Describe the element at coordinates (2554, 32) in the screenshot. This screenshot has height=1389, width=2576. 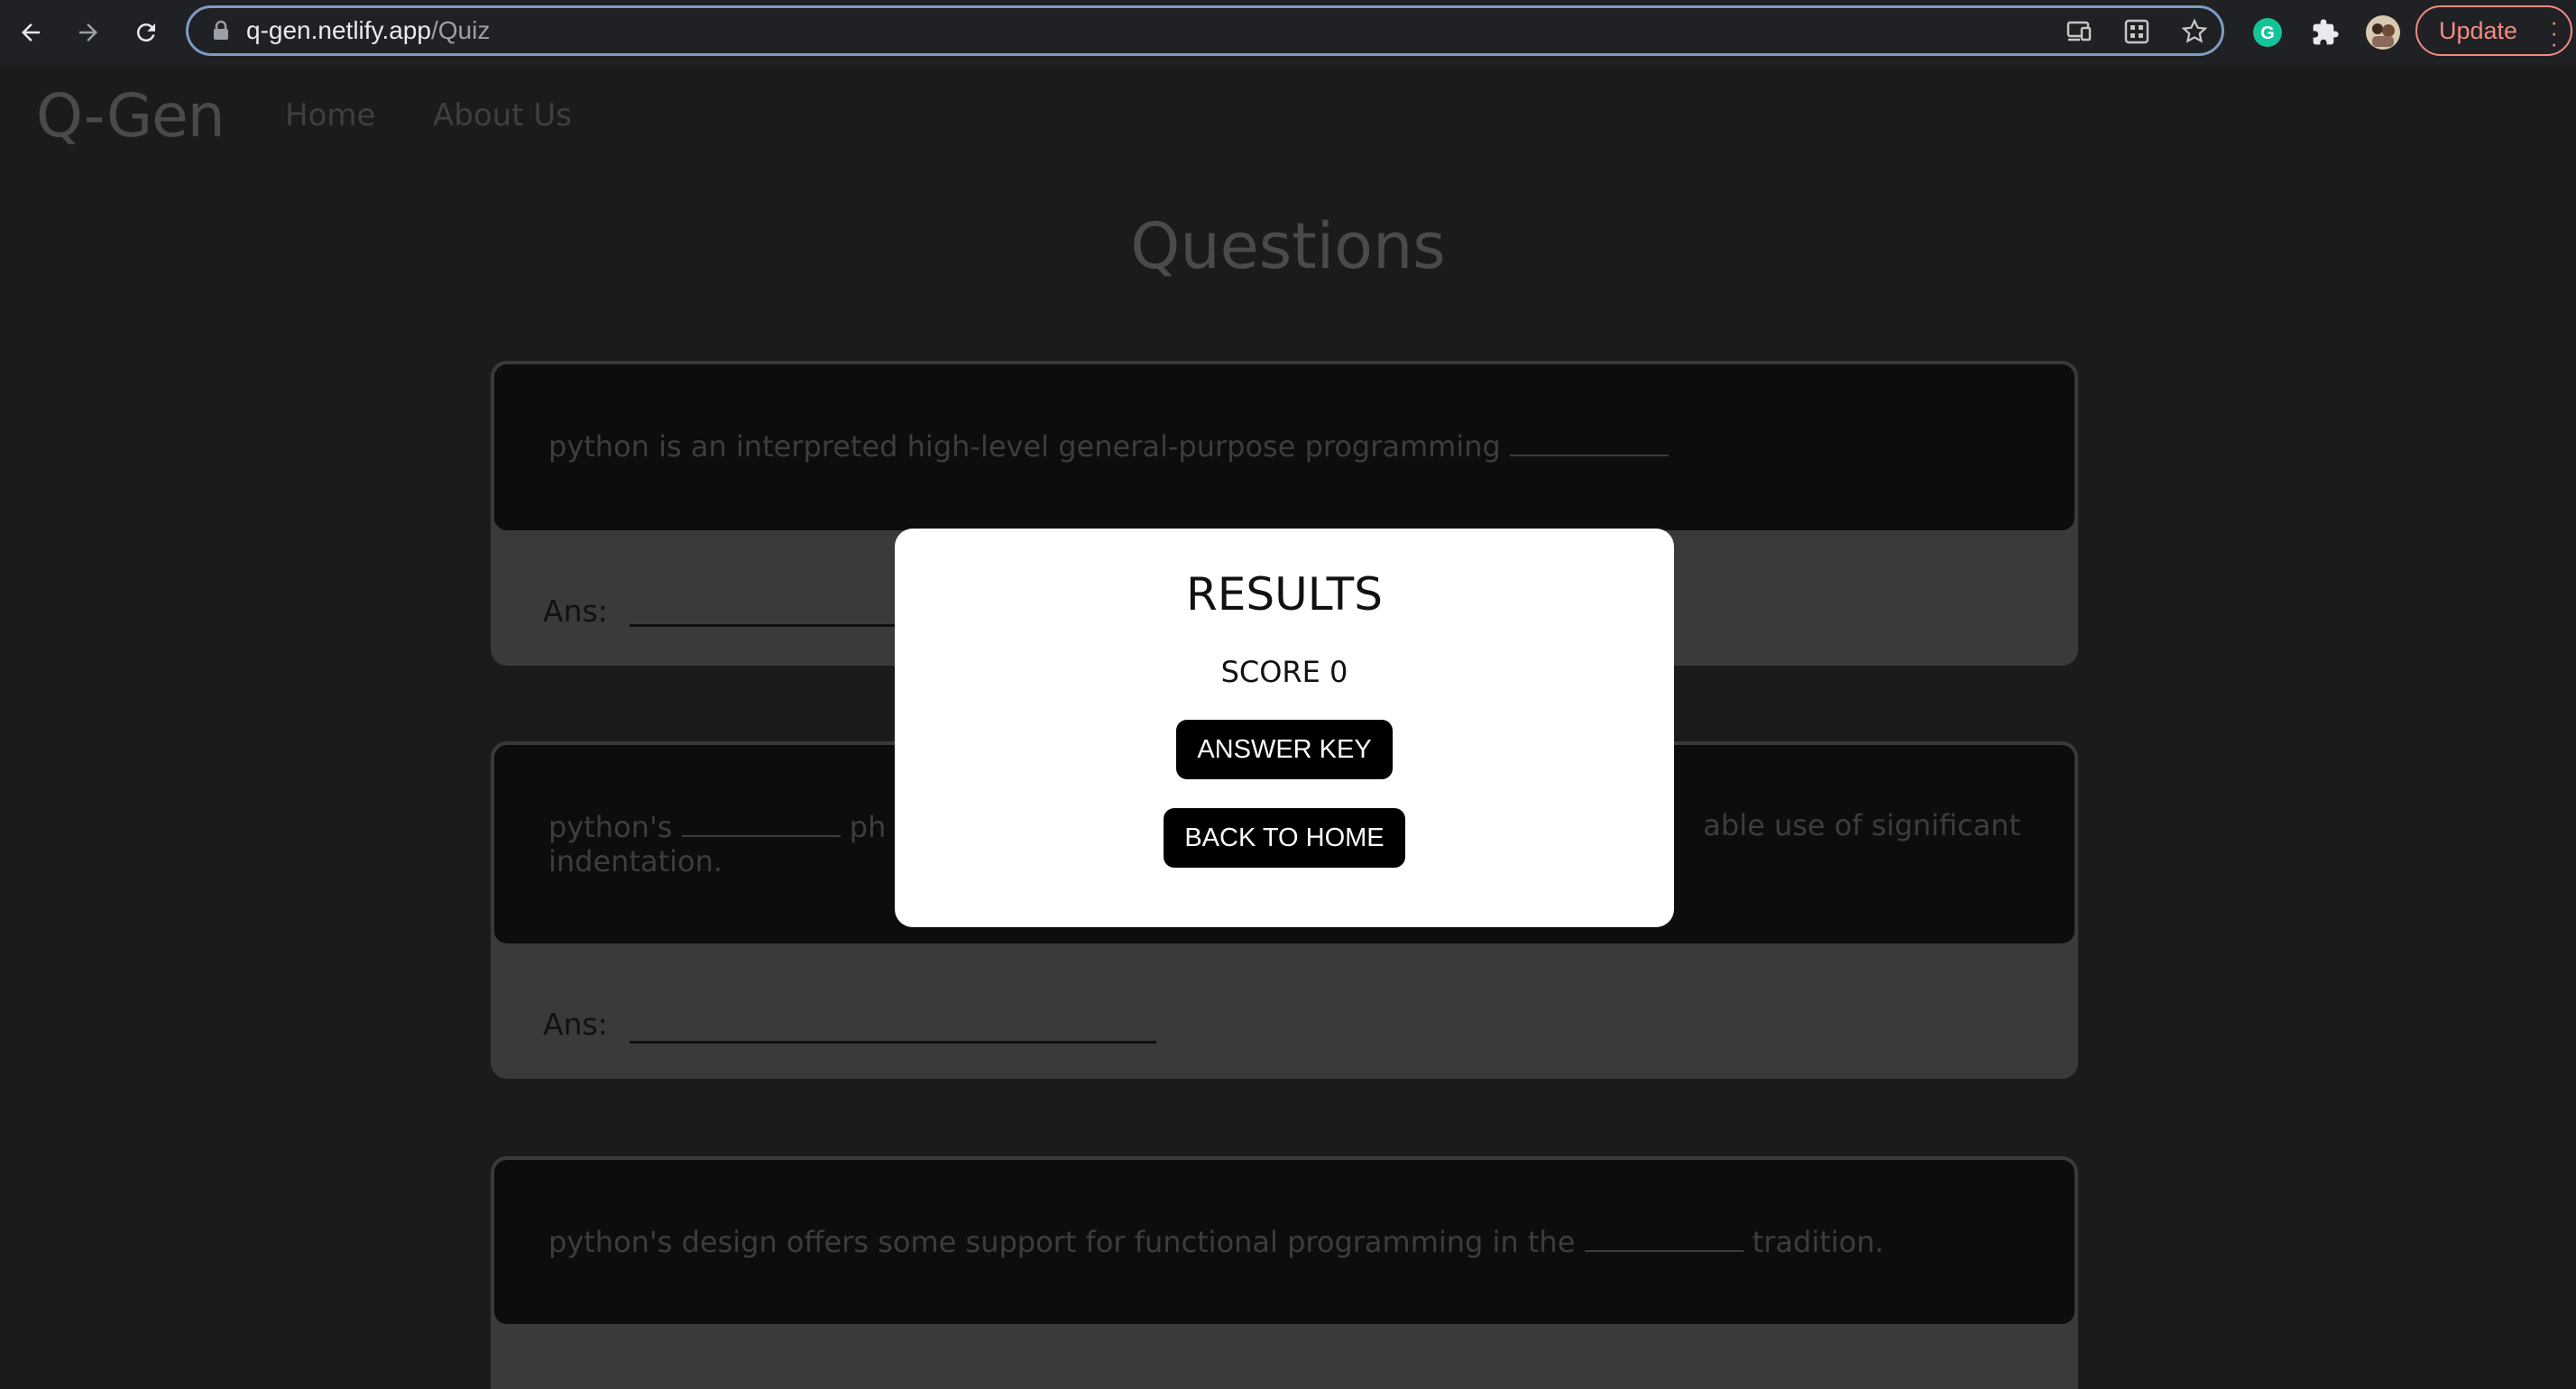
I see `menu-dots-icon: · · ·` at that location.